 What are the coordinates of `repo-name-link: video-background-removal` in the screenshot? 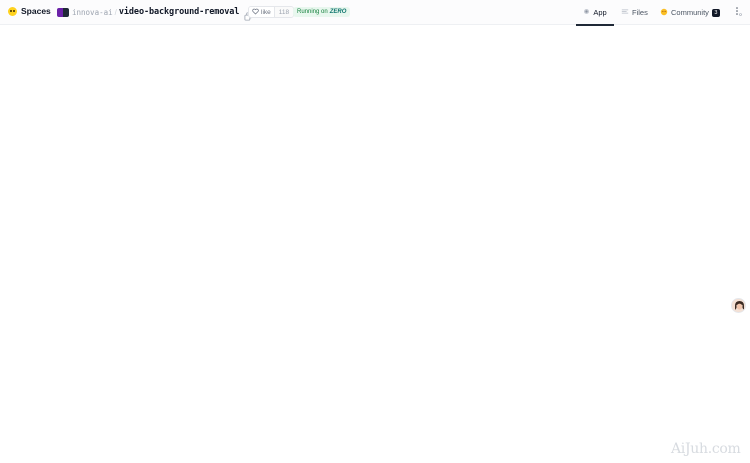 It's located at (179, 12).